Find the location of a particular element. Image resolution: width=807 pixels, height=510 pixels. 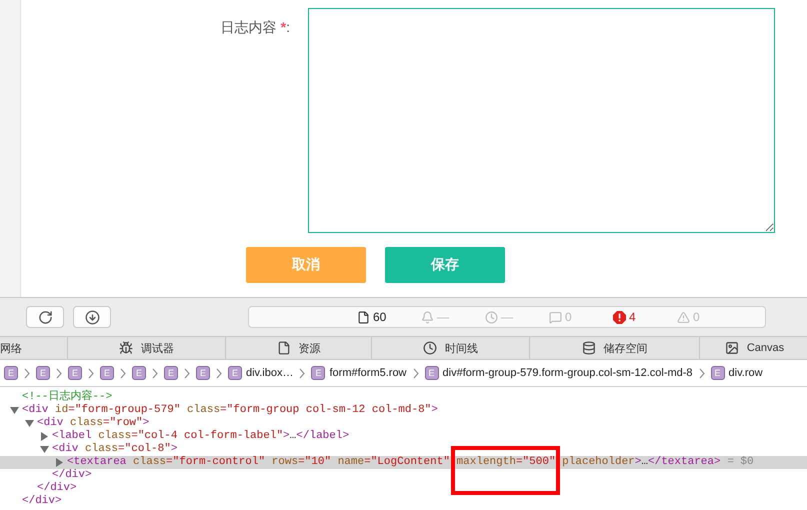

breadcrumb-item: E div.row is located at coordinates (736, 373).